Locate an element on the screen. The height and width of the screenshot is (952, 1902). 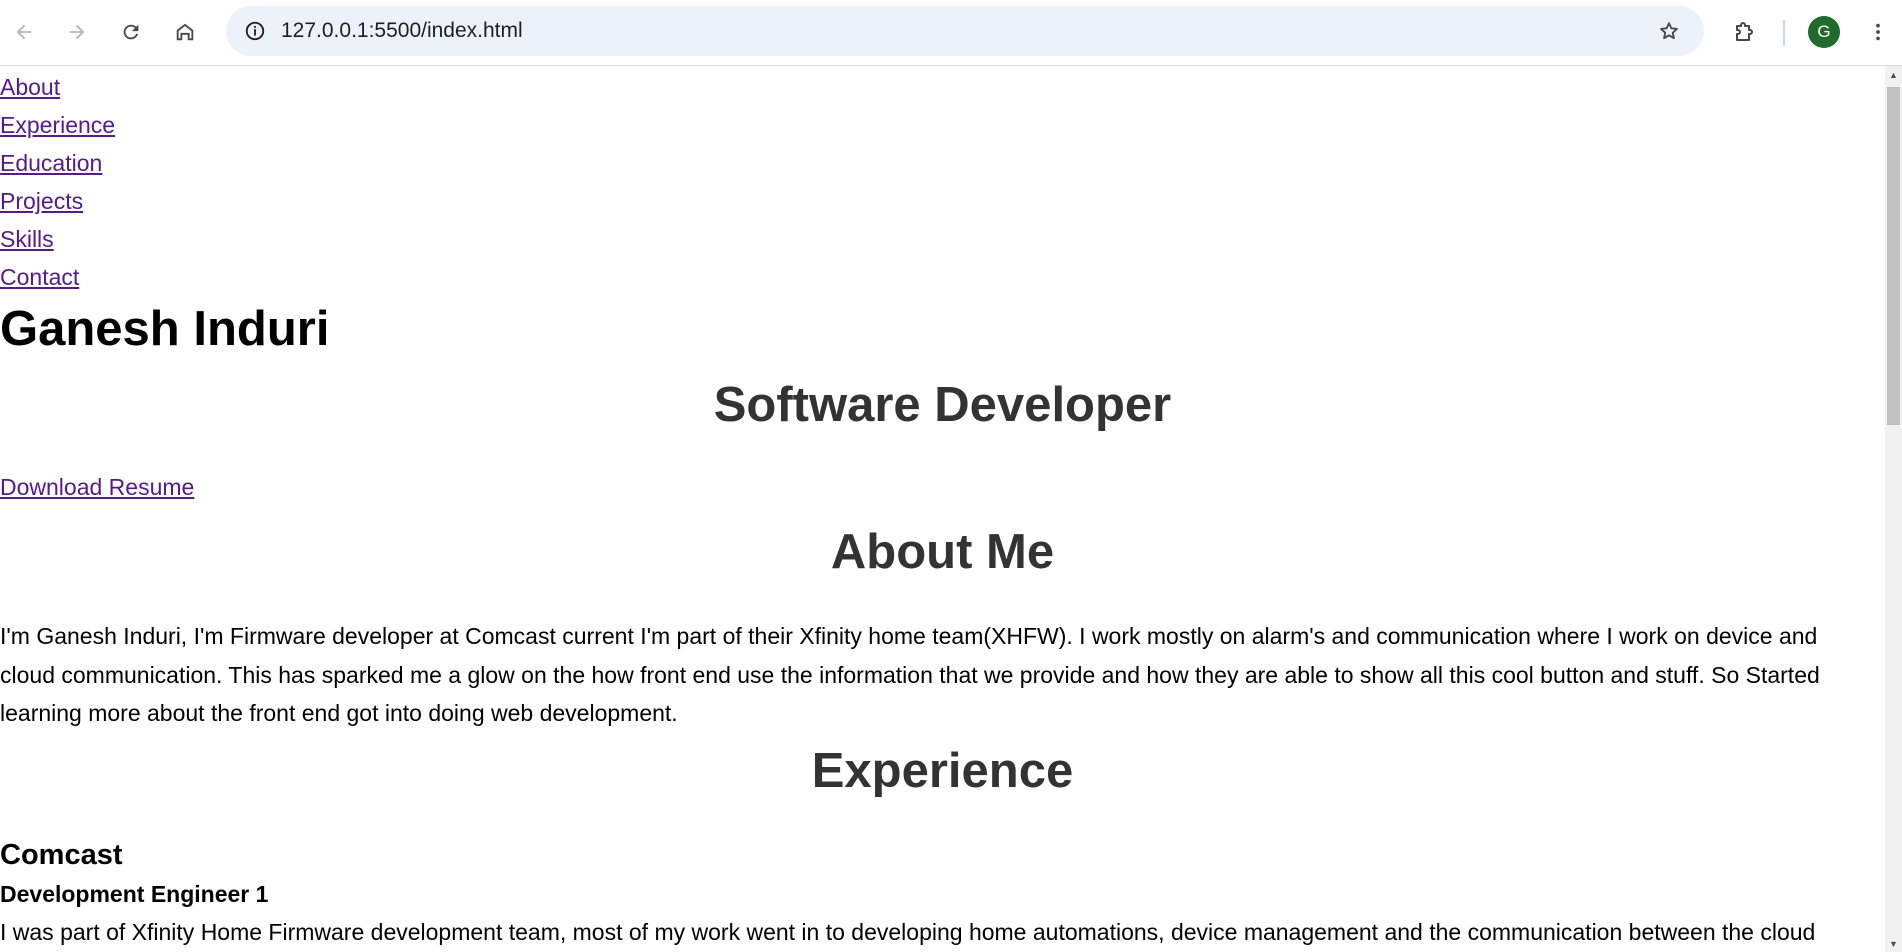
scroll-up-arrow-icon: ▲ is located at coordinates (1893, 74).